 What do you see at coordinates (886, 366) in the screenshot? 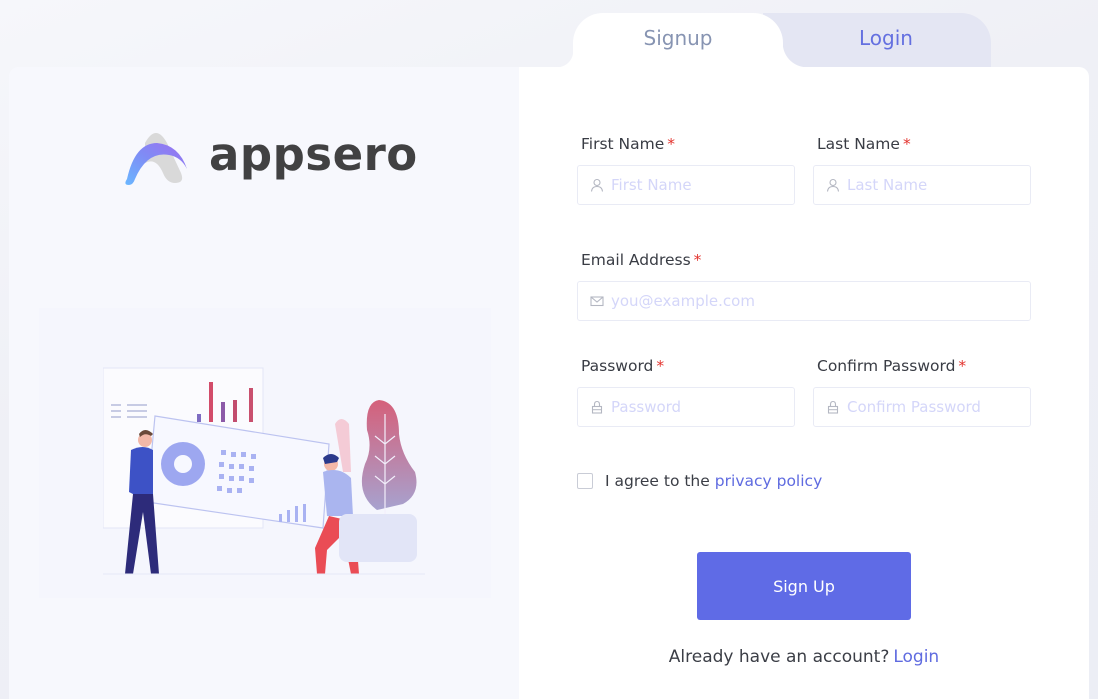
I see `confirm-password-label-text: Confirm Password` at bounding box center [886, 366].